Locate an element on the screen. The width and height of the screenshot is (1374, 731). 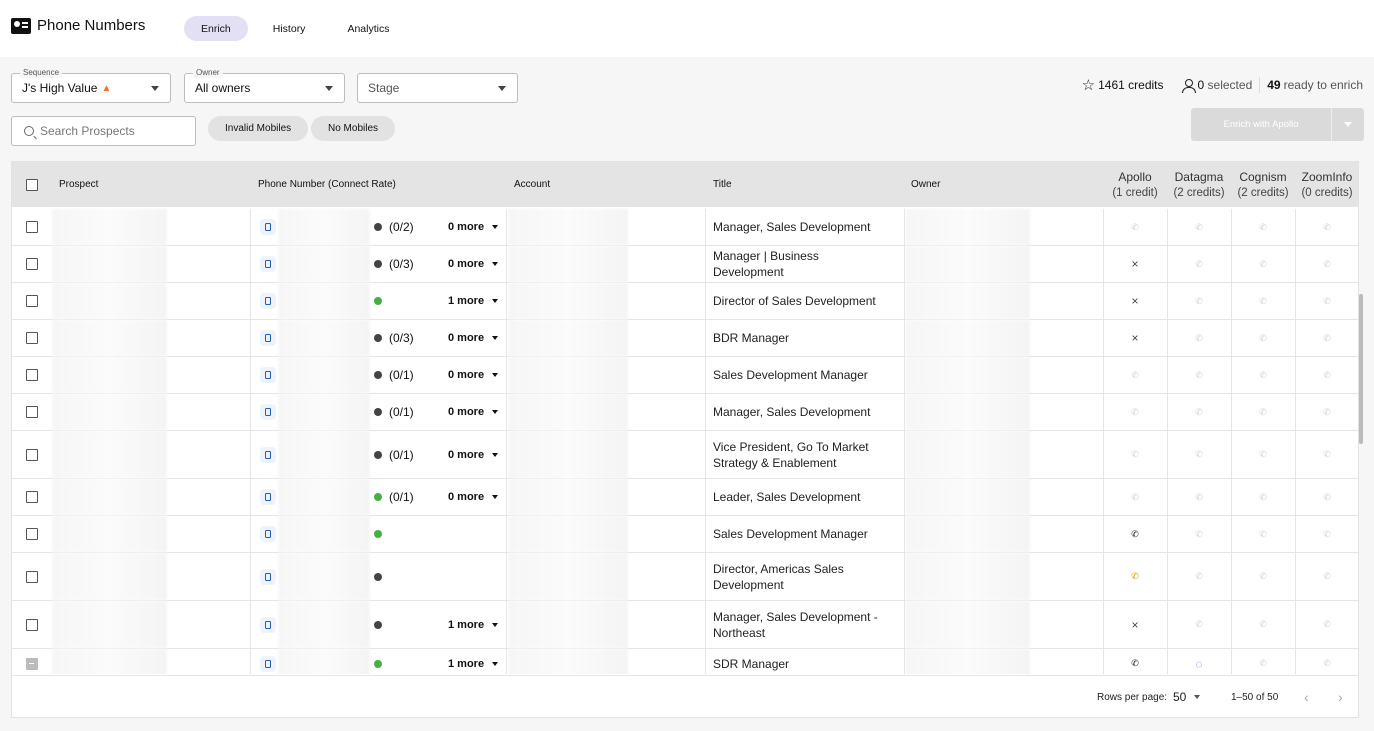
tab-analytics: Analytics is located at coordinates (368, 28).